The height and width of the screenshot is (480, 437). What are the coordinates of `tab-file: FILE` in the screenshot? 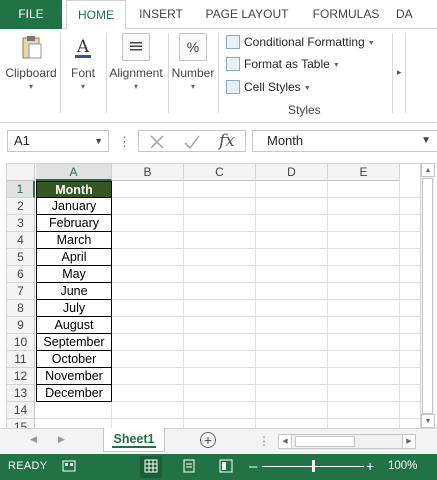 It's located at (31, 14).